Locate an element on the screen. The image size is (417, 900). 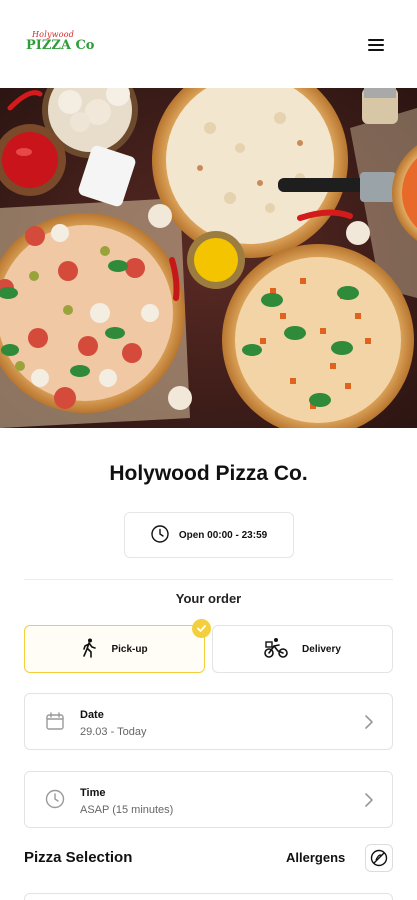
restaurant-name: Holywood Pizza Co. is located at coordinates (208, 473).